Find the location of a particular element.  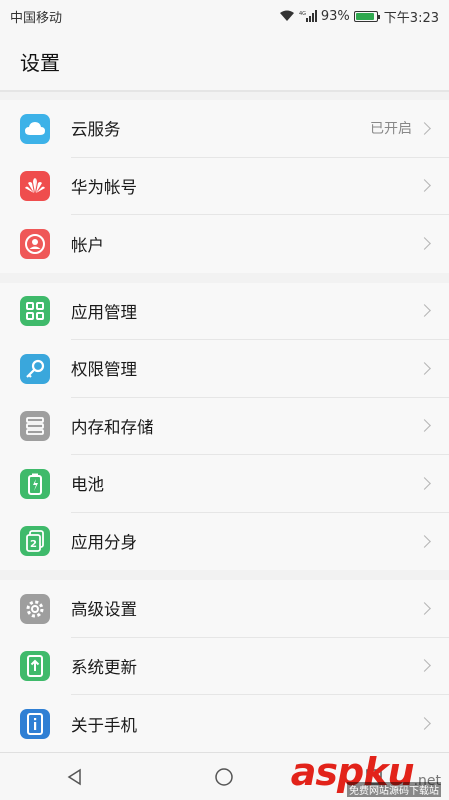

signal-icon: 4G is located at coordinates (308, 16).